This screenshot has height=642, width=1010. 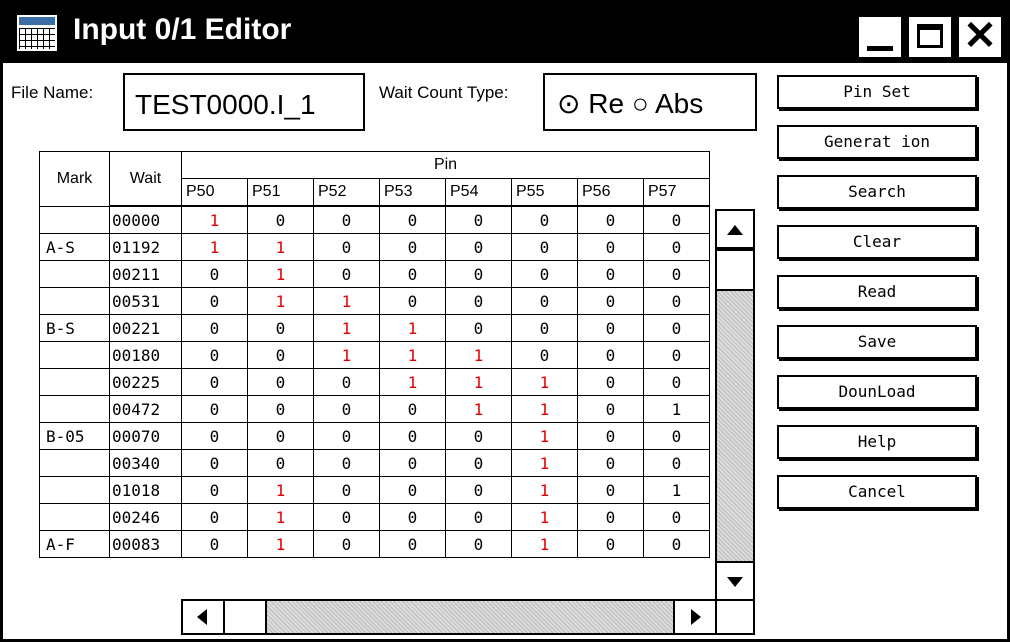 What do you see at coordinates (145, 463) in the screenshot?
I see `wait-cell: 00340` at bounding box center [145, 463].